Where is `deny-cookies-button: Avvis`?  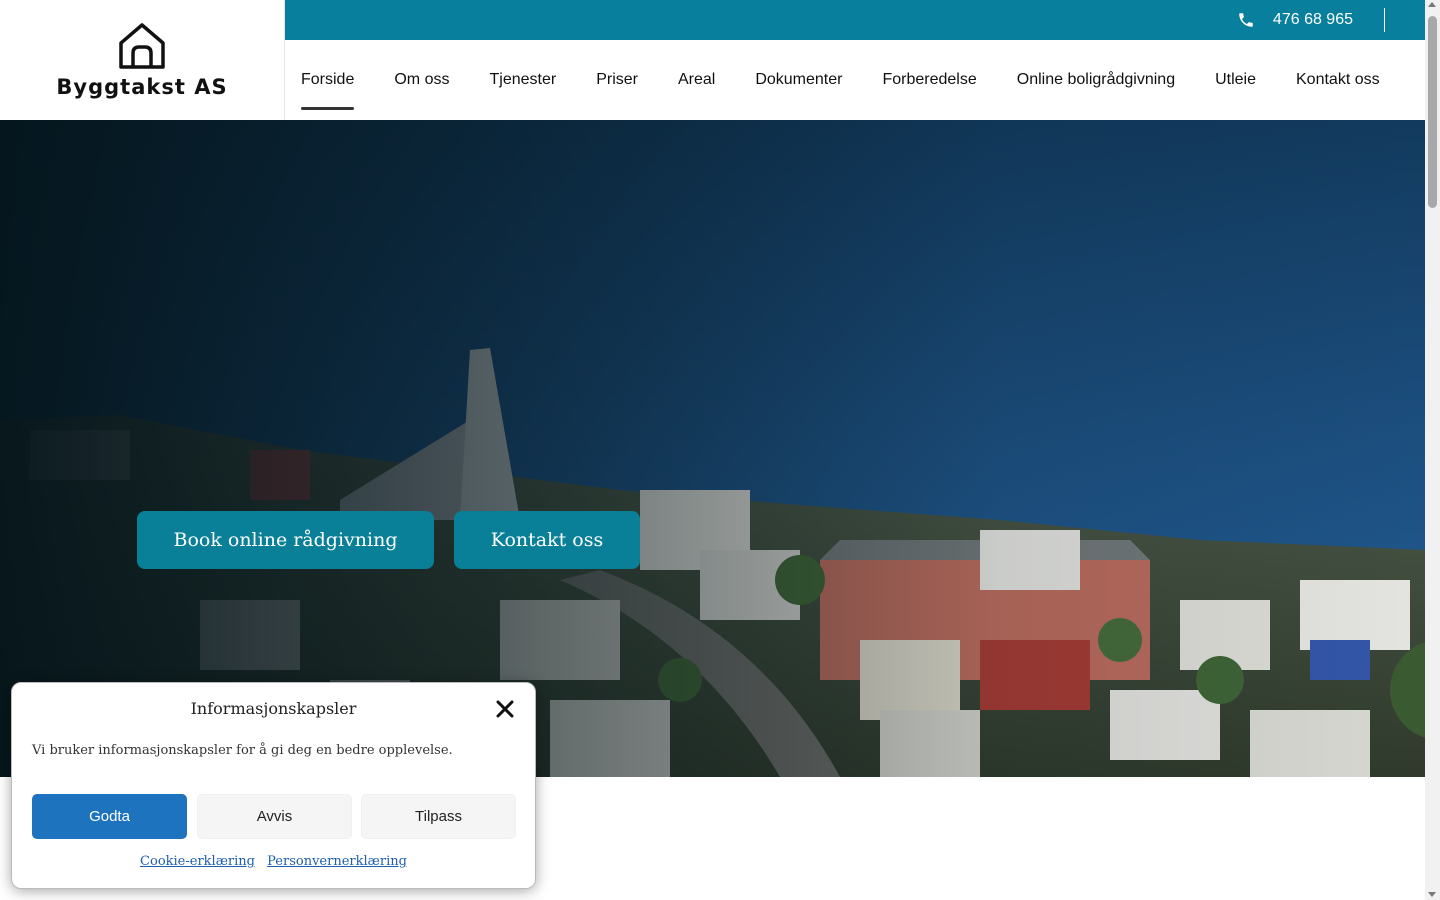
deny-cookies-button: Avvis is located at coordinates (274, 816).